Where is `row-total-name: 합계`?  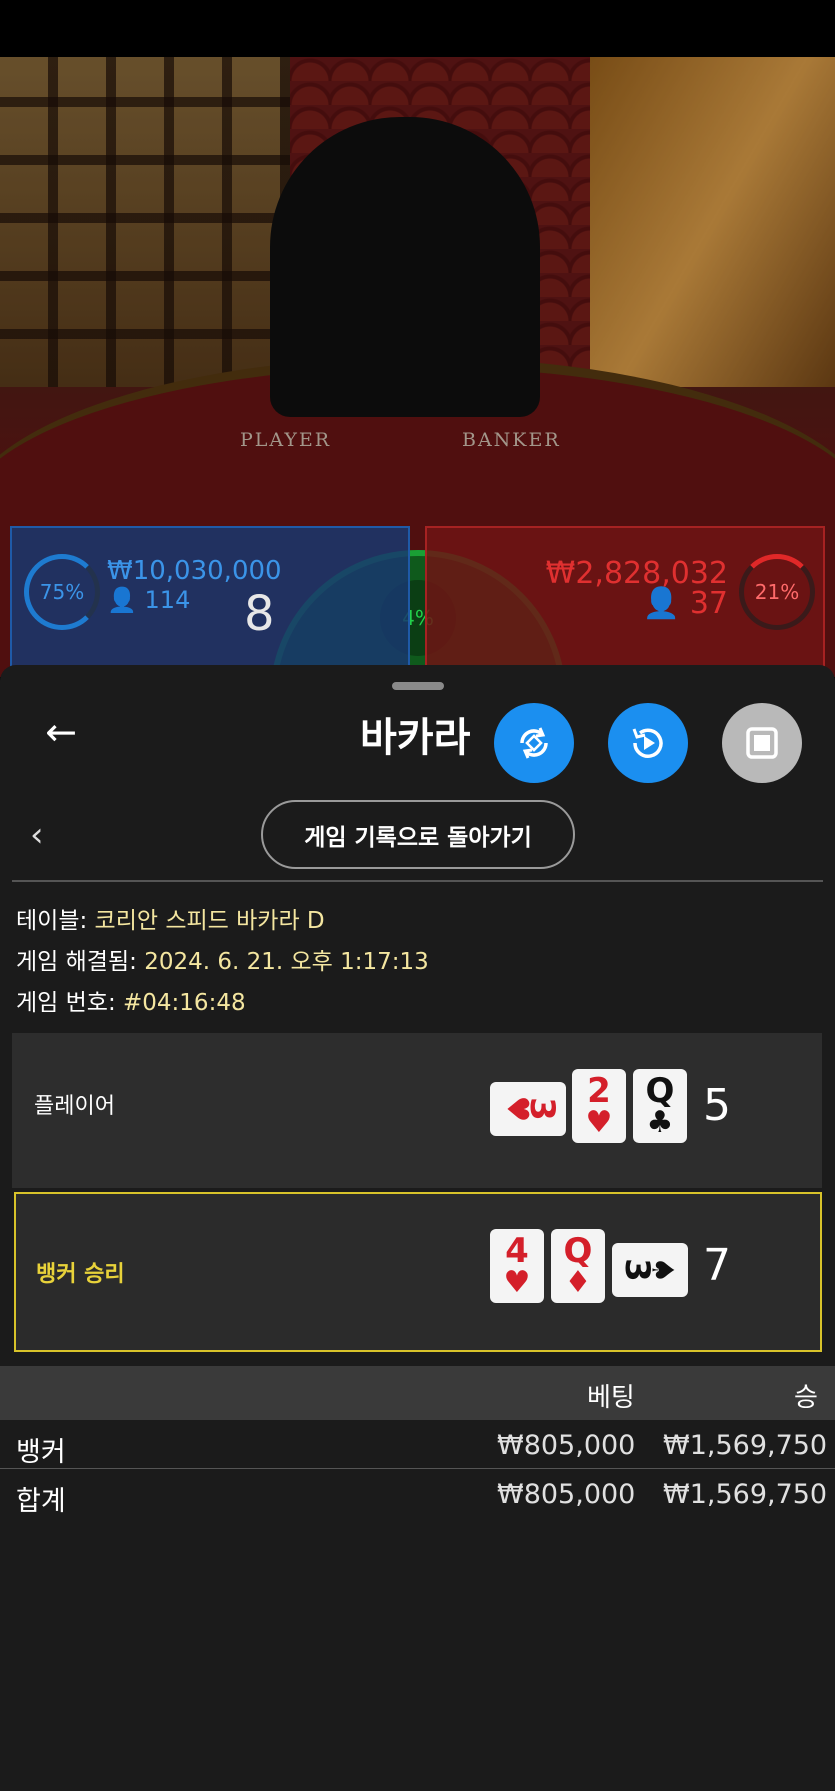 row-total-name: 합계 is located at coordinates (41, 1501).